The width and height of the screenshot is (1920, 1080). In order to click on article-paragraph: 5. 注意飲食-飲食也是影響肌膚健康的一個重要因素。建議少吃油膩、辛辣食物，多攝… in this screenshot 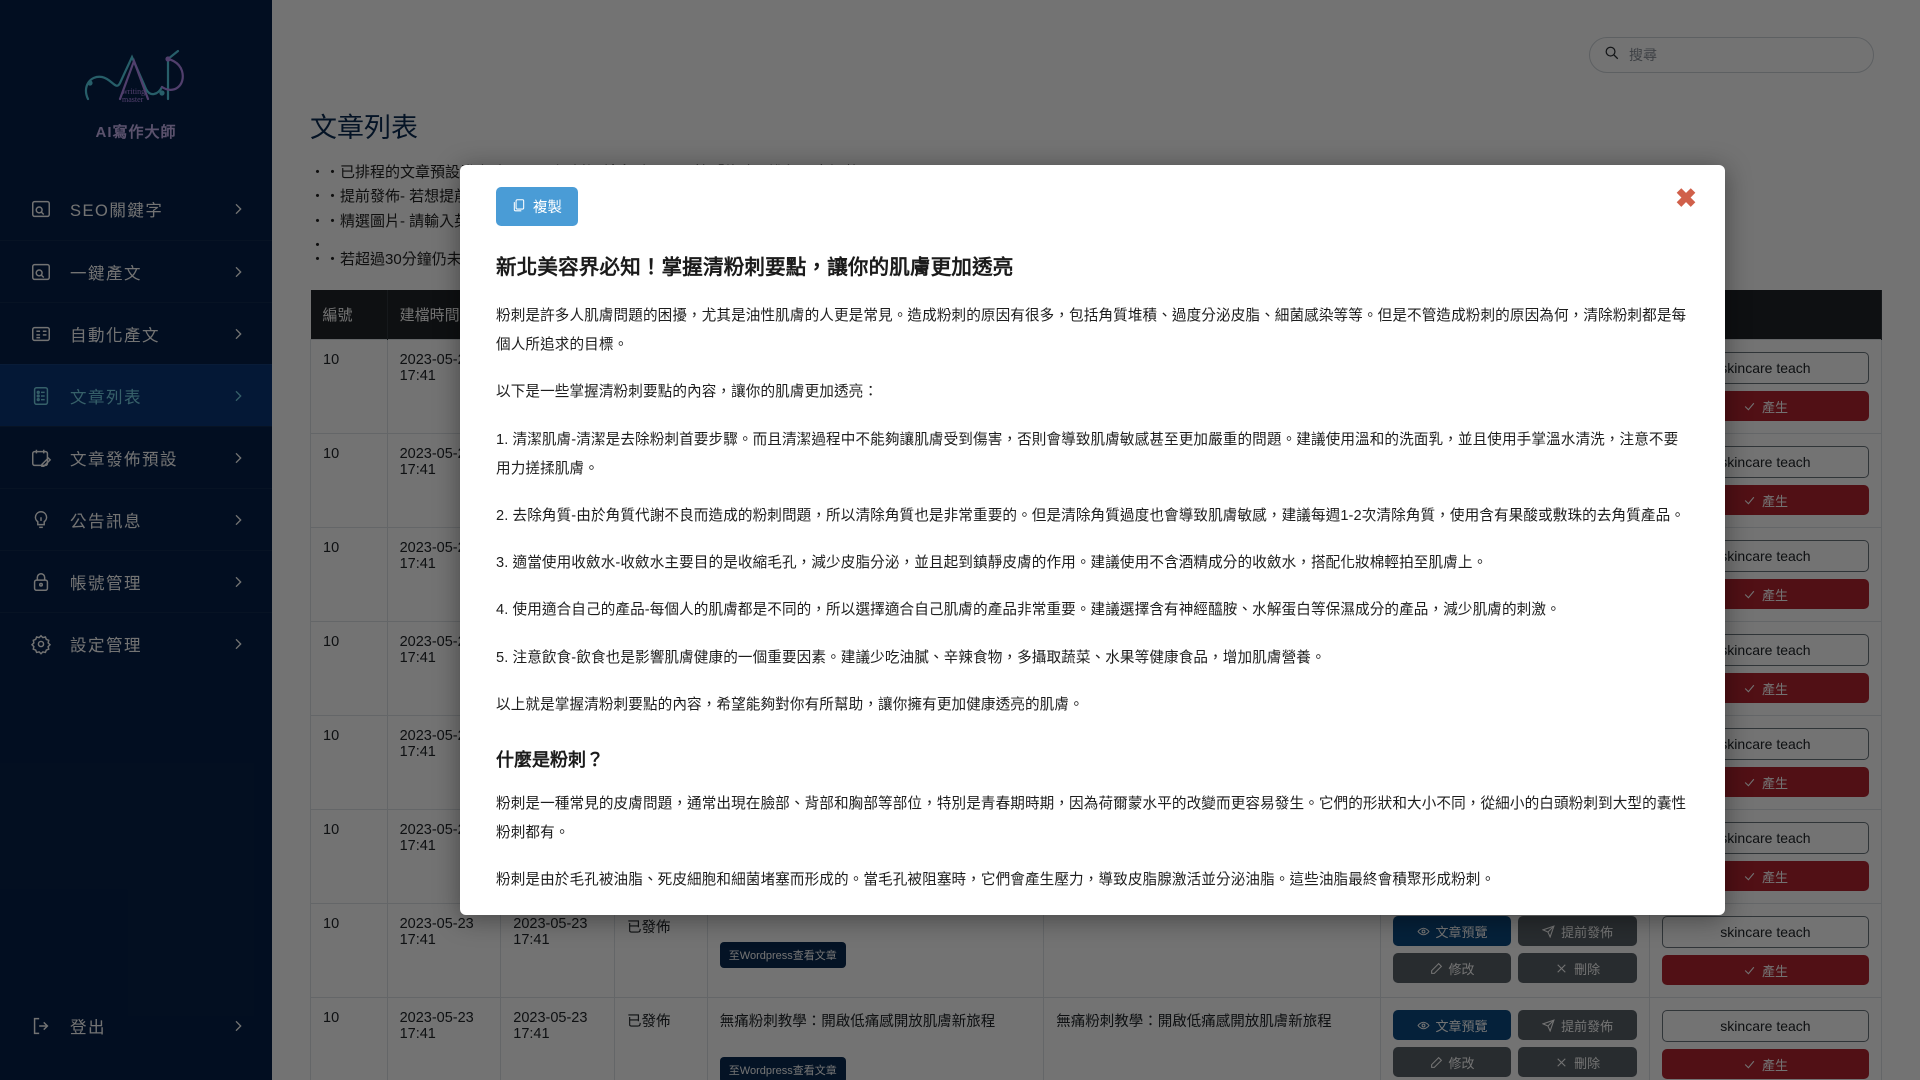, I will do `click(911, 657)`.